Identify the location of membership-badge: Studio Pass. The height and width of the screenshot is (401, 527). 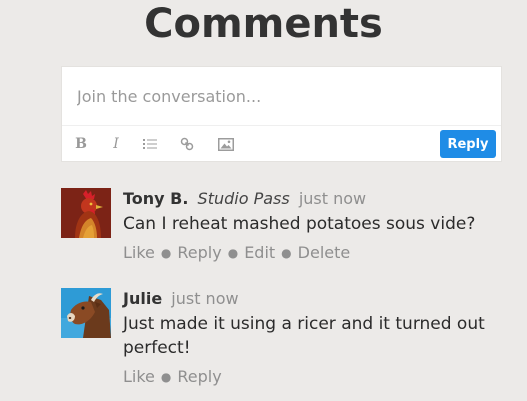
(243, 198).